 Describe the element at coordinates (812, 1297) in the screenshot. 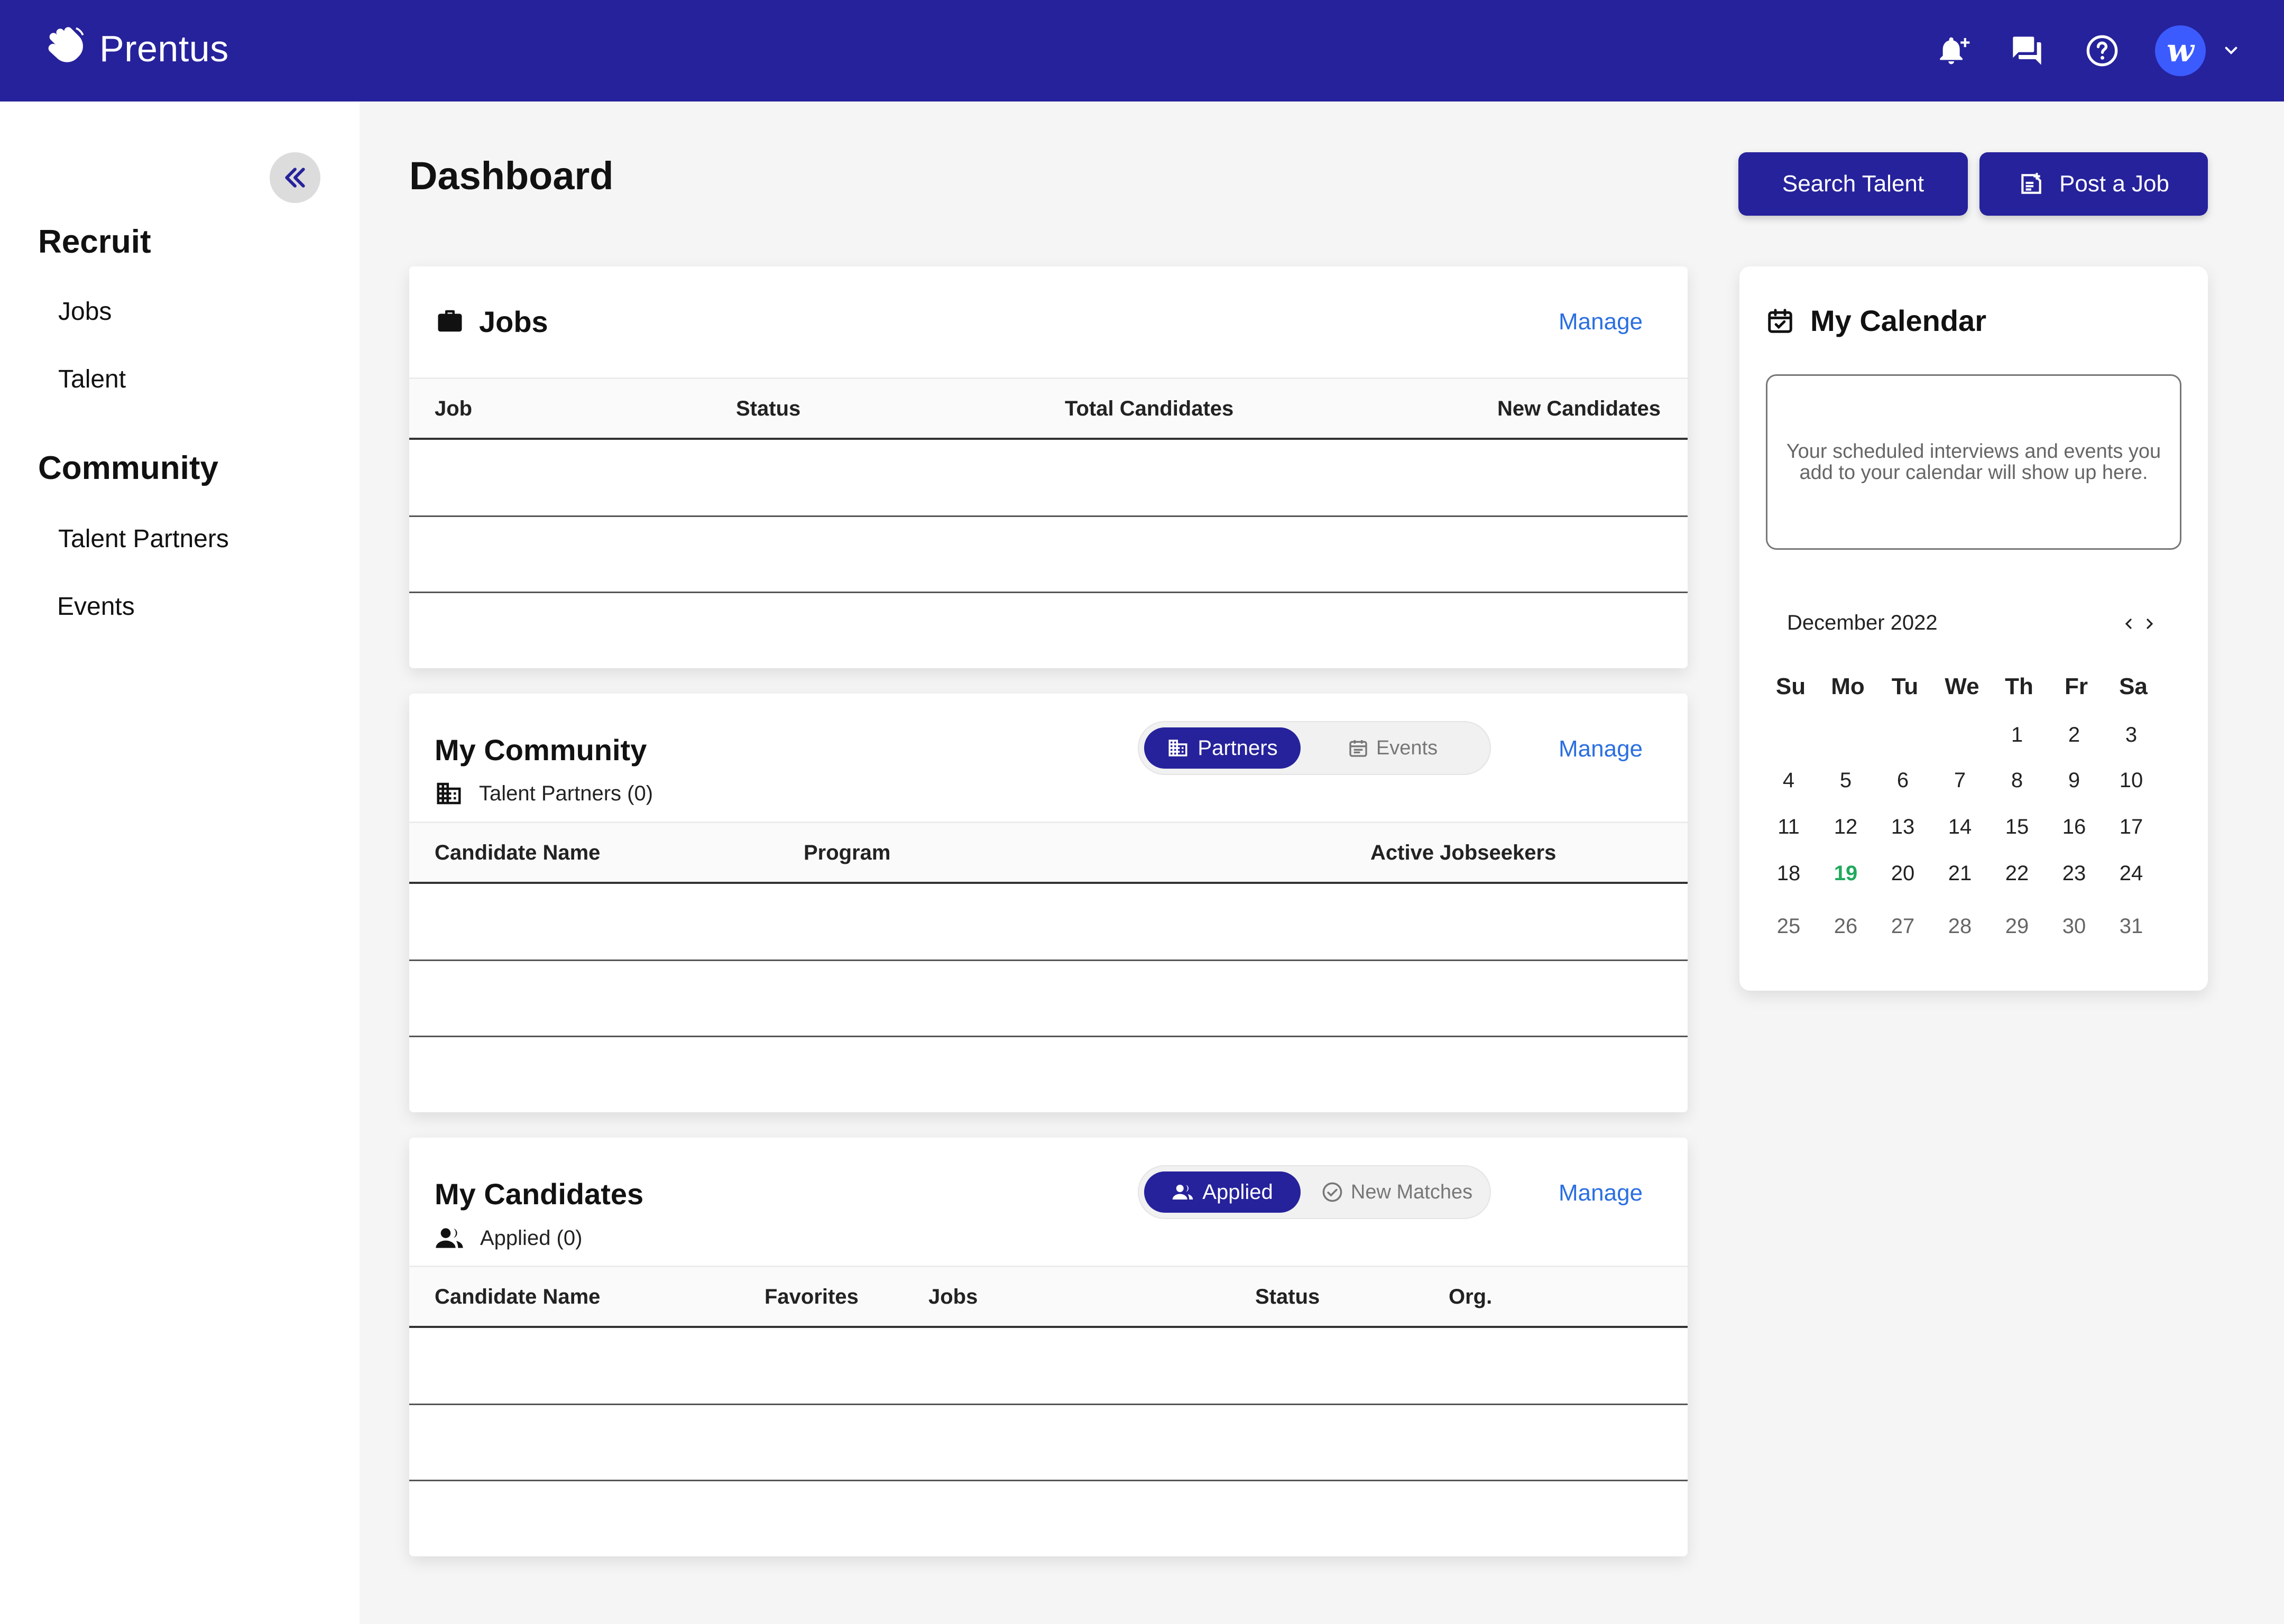

I see `column-header-favorites: Favorites` at that location.